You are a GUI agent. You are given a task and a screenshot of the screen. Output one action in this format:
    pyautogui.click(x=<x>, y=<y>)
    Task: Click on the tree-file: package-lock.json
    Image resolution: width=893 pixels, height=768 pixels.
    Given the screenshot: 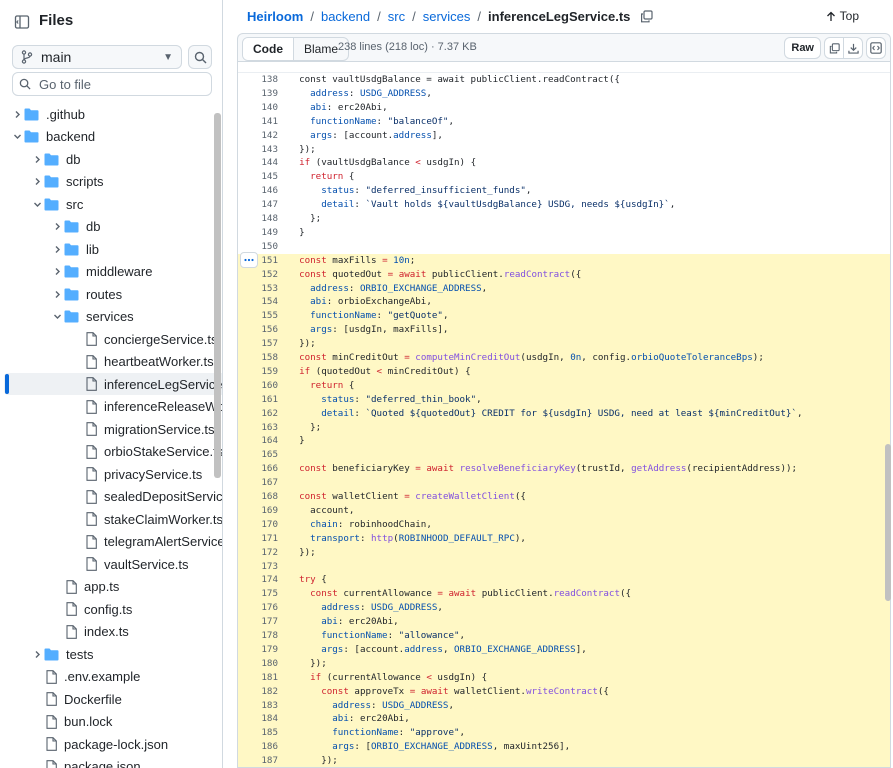 What is the action you would take?
    pyautogui.click(x=113, y=744)
    